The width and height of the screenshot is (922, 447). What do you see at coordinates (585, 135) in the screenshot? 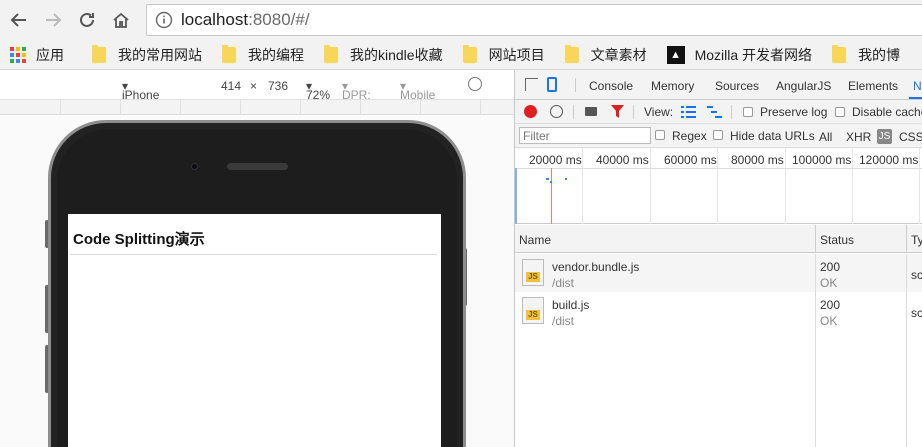
I see `filter-input` at bounding box center [585, 135].